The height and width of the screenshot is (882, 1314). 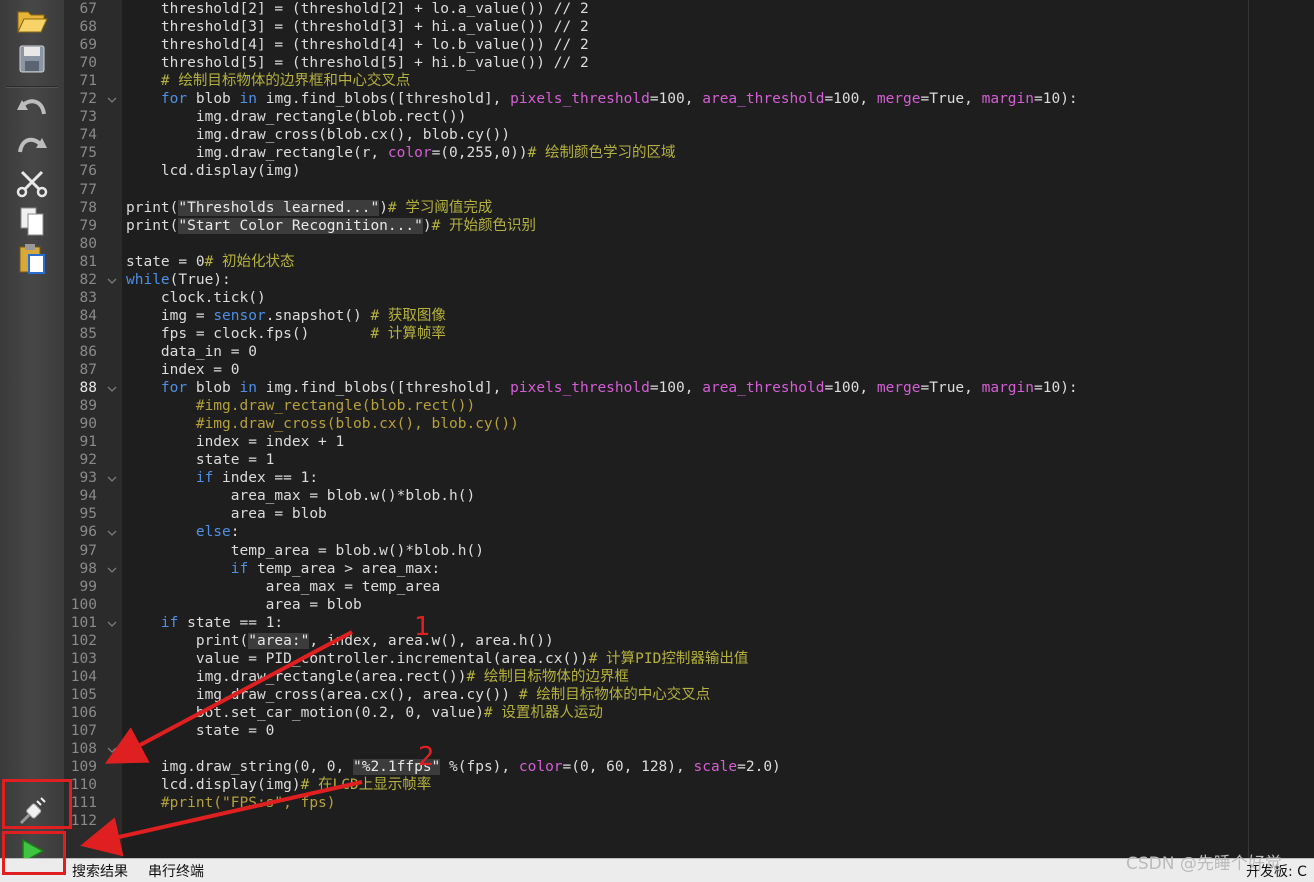 What do you see at coordinates (88, 388) in the screenshot?
I see `line-number: 88` at bounding box center [88, 388].